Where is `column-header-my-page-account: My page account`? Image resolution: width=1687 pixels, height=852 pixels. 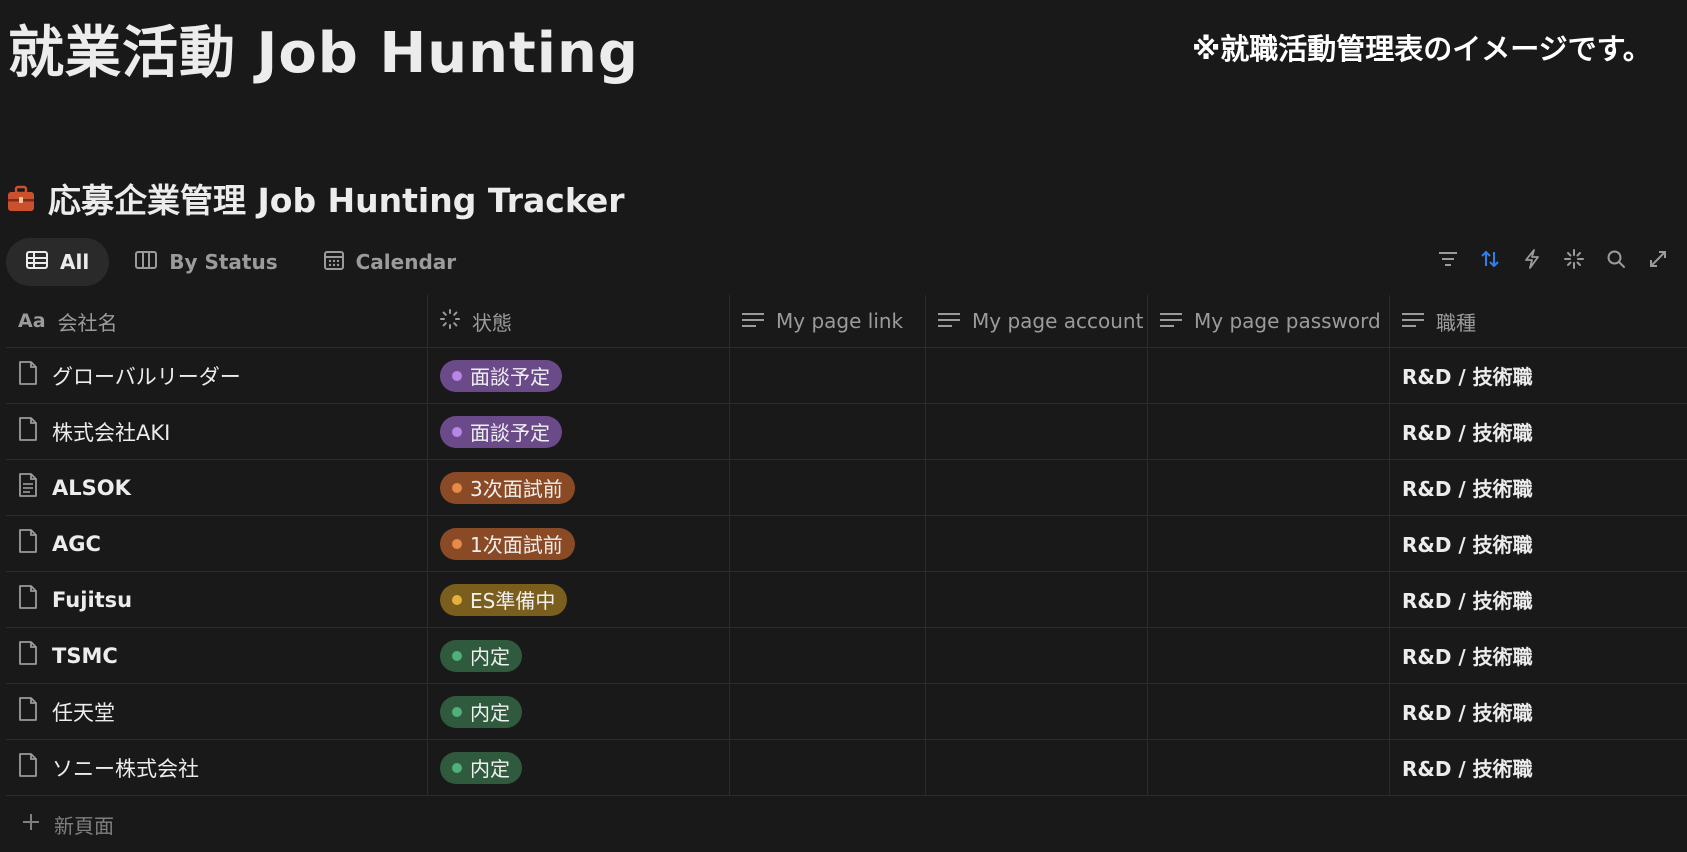 column-header-my-page-account: My page account is located at coordinates (1037, 321).